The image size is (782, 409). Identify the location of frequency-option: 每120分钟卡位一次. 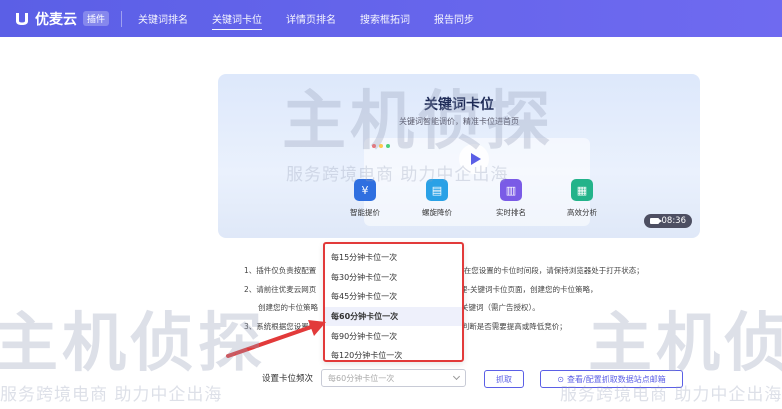
(393, 356).